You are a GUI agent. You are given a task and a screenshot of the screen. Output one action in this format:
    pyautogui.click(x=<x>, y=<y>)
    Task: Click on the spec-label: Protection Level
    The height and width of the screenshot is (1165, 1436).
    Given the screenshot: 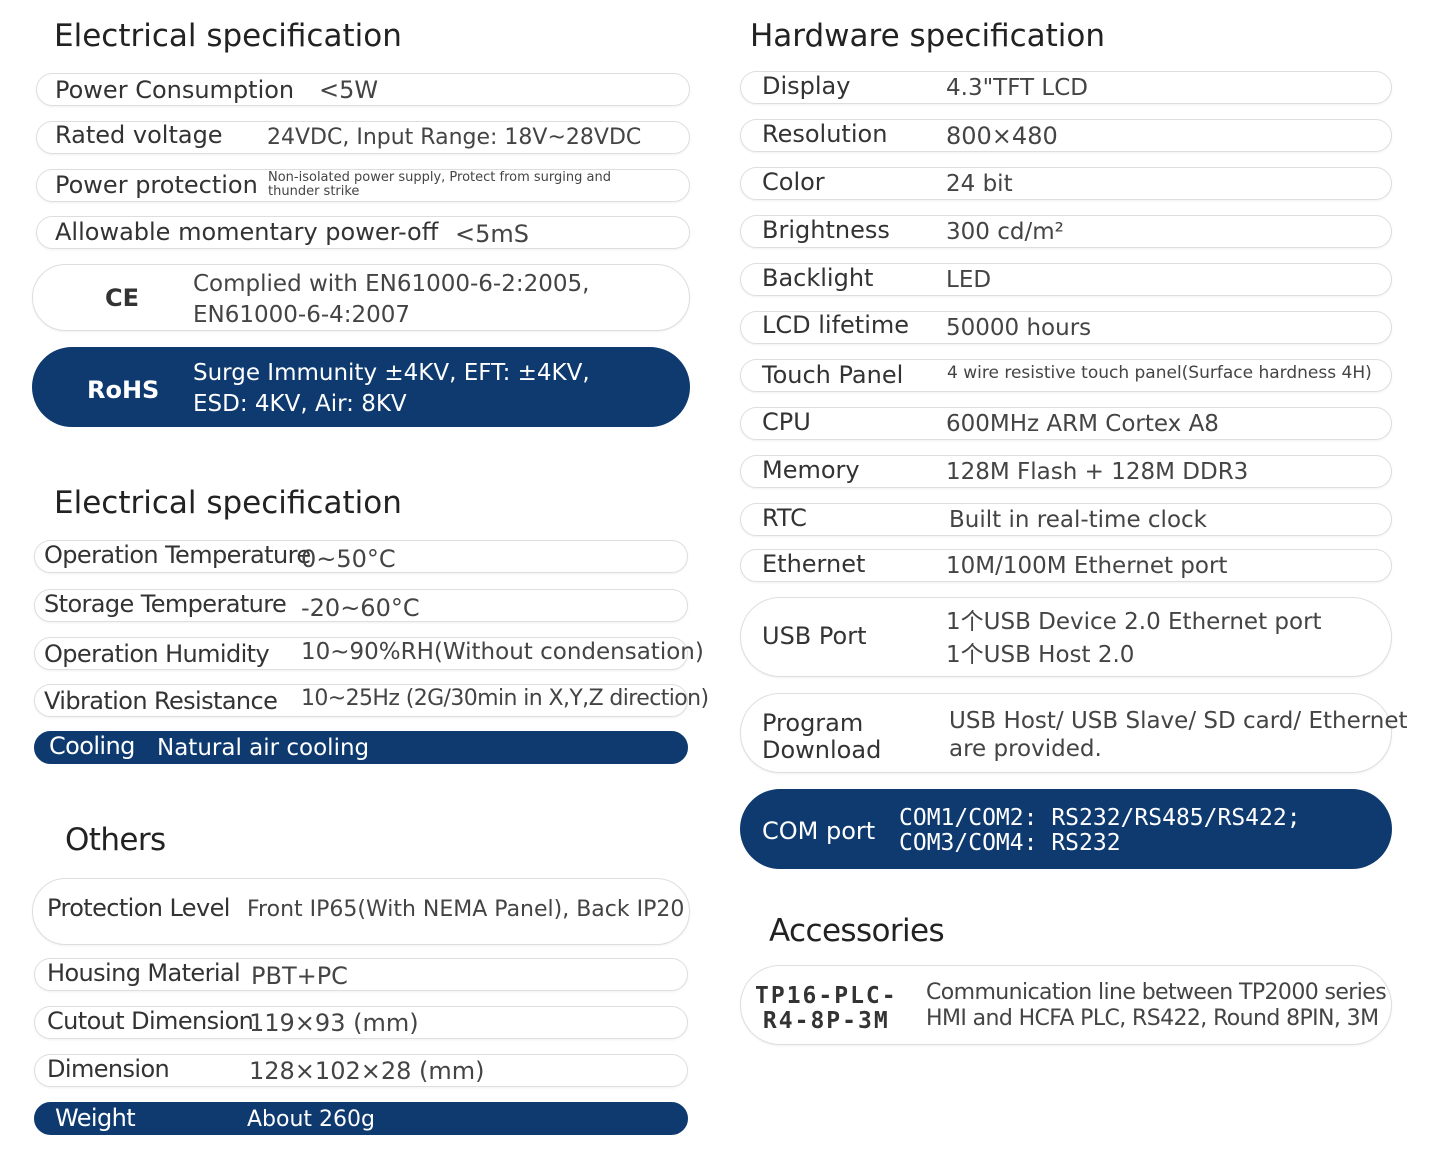 What is the action you would take?
    pyautogui.click(x=138, y=908)
    